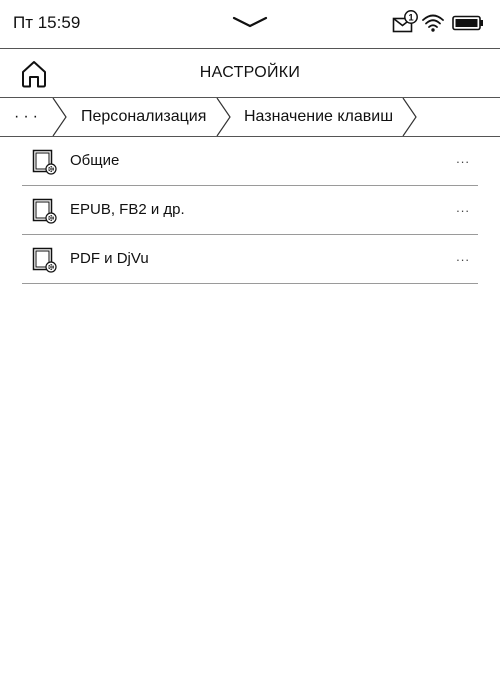 This screenshot has height=675, width=500. Describe the element at coordinates (468, 23) in the screenshot. I see `battery-icon` at that location.